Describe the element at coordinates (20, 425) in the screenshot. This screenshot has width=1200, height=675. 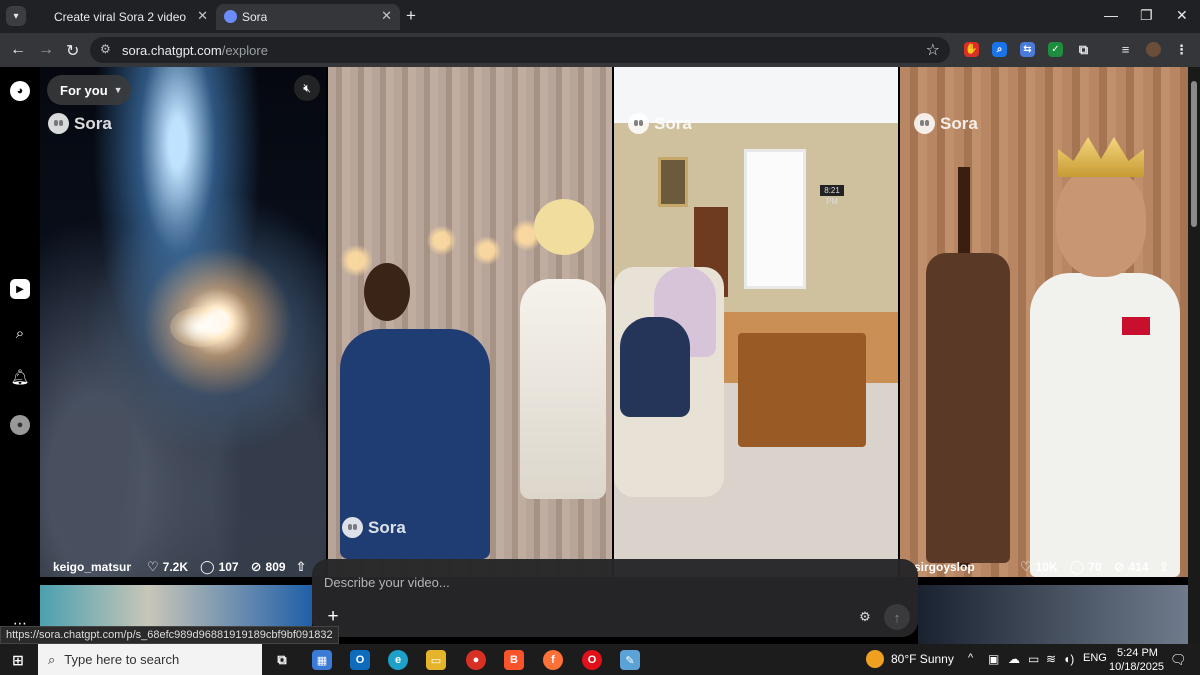
I see `profile-icon: ●` at that location.